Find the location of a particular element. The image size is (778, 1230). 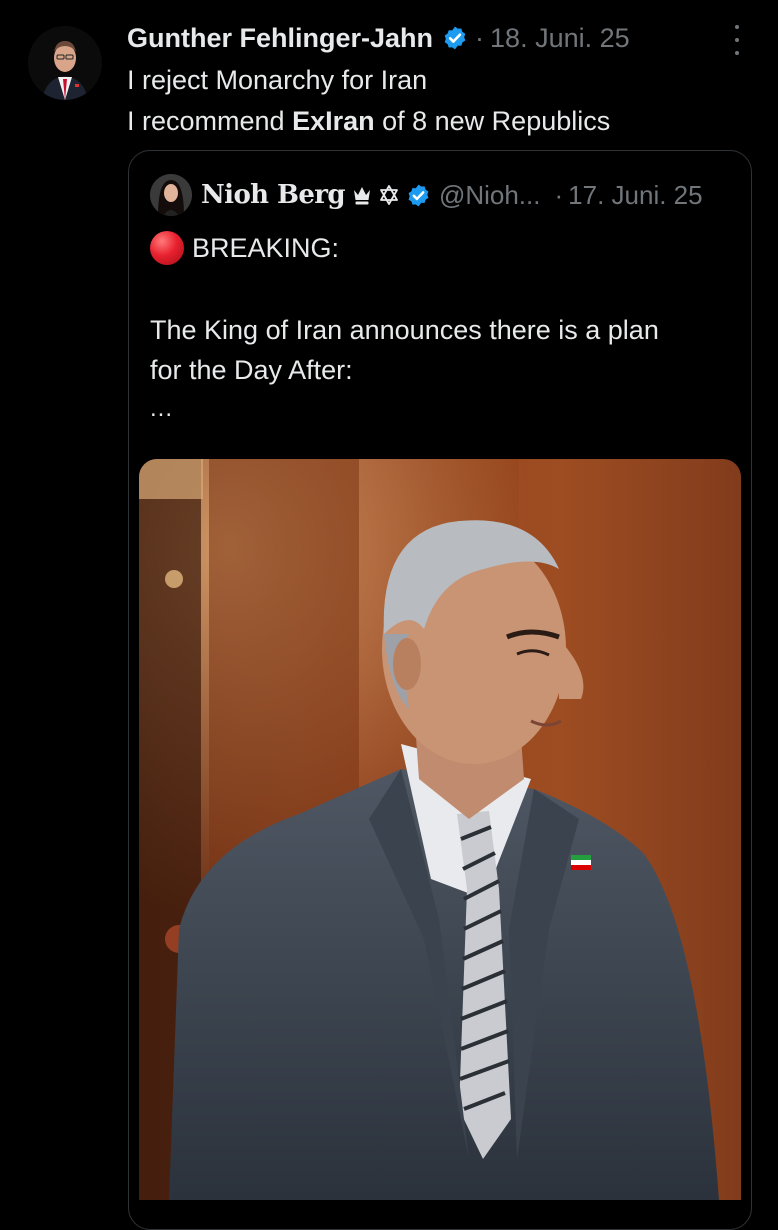

quote-breaking-line: BREAKING: is located at coordinates (244, 248).